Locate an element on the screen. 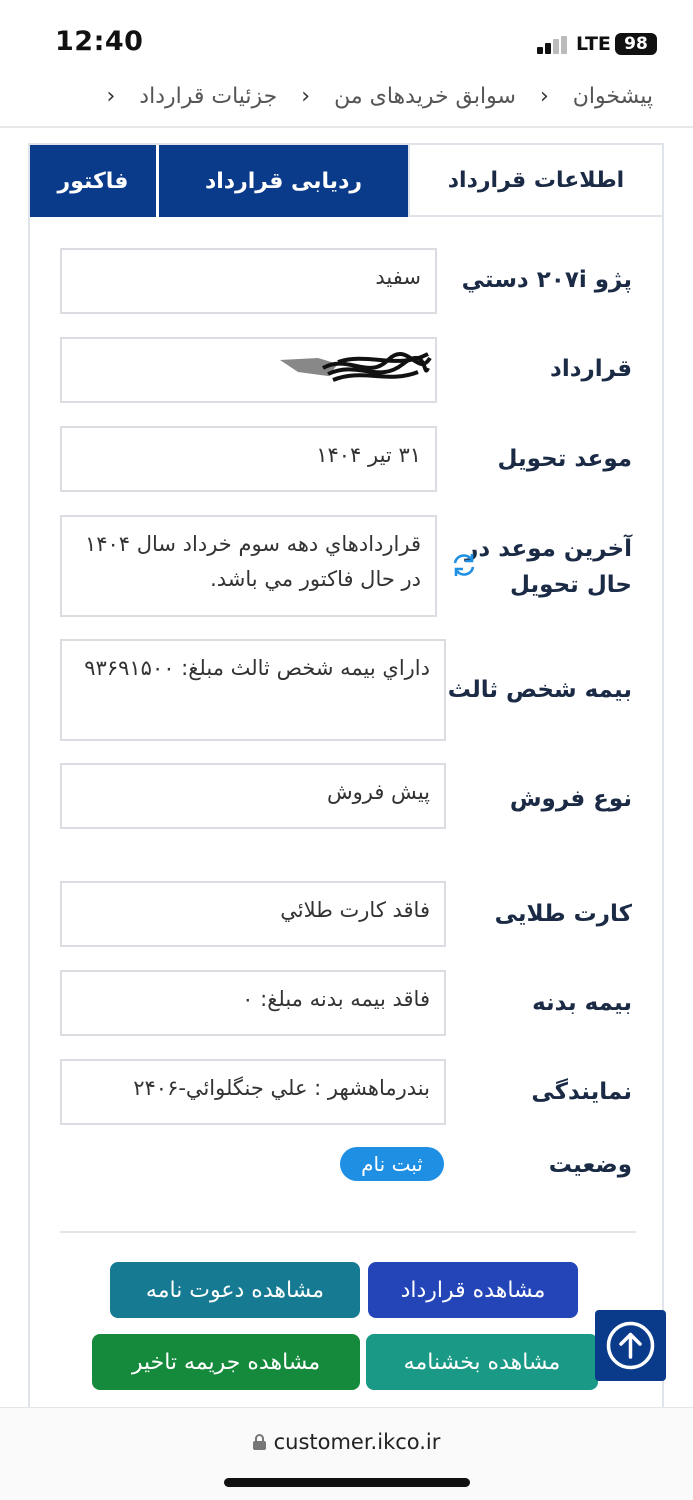 The image size is (693, 1500). content-divider is located at coordinates (348, 1232).